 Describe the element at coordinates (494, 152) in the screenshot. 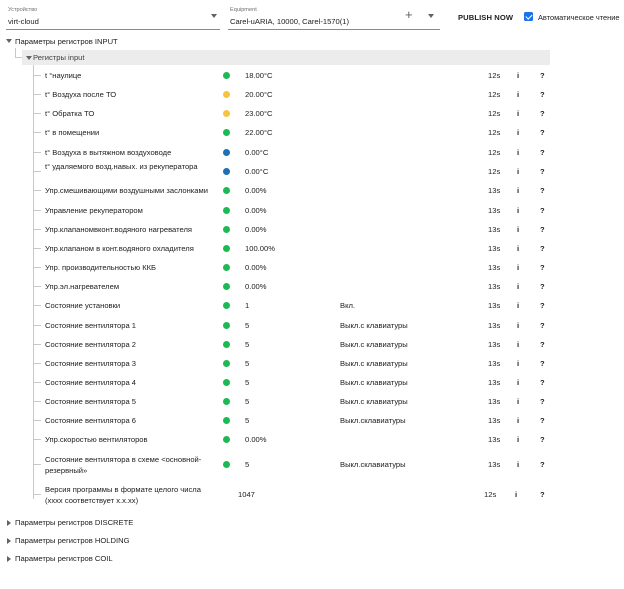

I see `update-age: 12s` at that location.